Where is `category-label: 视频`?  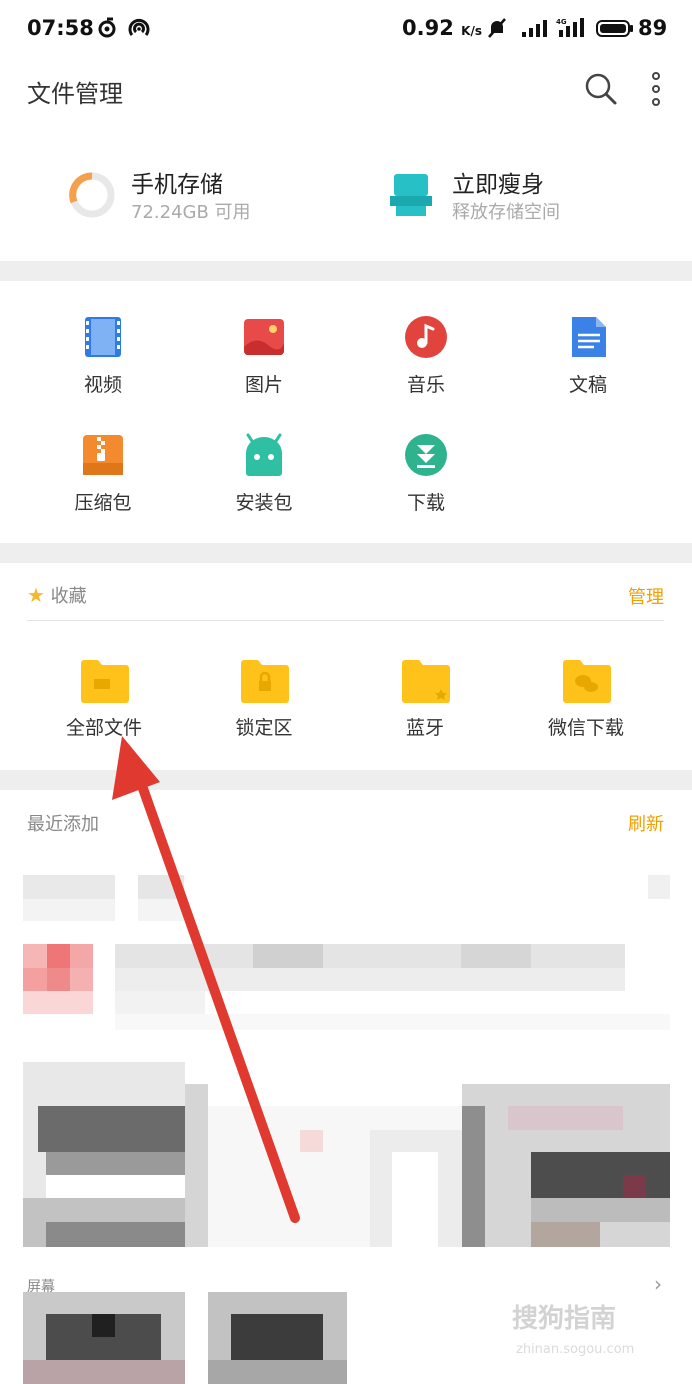 category-label: 视频 is located at coordinates (102, 385).